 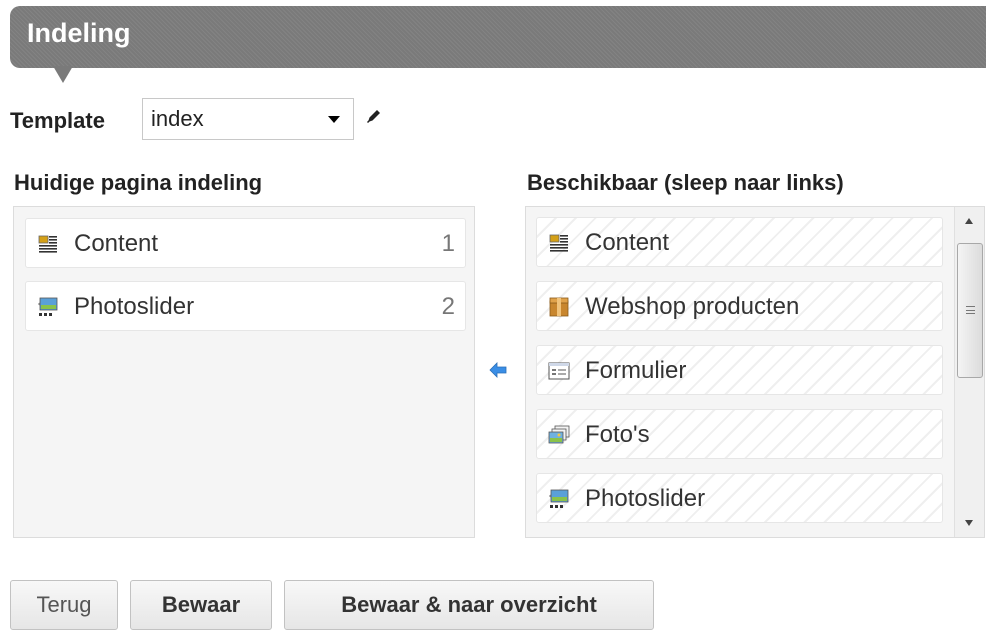 I want to click on photos-icon, so click(x=559, y=434).